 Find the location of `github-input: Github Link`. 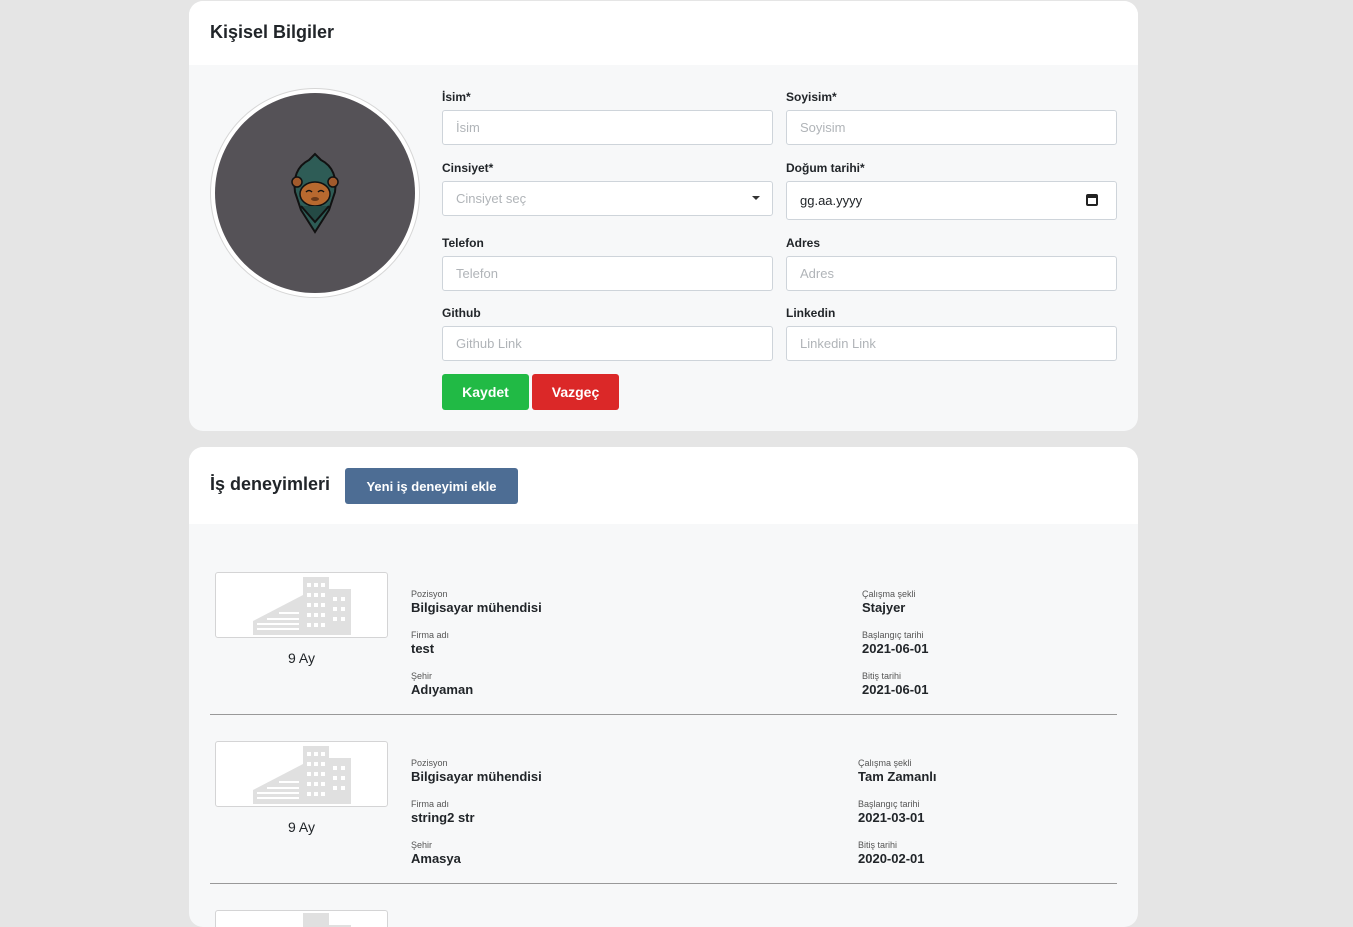

github-input: Github Link is located at coordinates (607, 343).